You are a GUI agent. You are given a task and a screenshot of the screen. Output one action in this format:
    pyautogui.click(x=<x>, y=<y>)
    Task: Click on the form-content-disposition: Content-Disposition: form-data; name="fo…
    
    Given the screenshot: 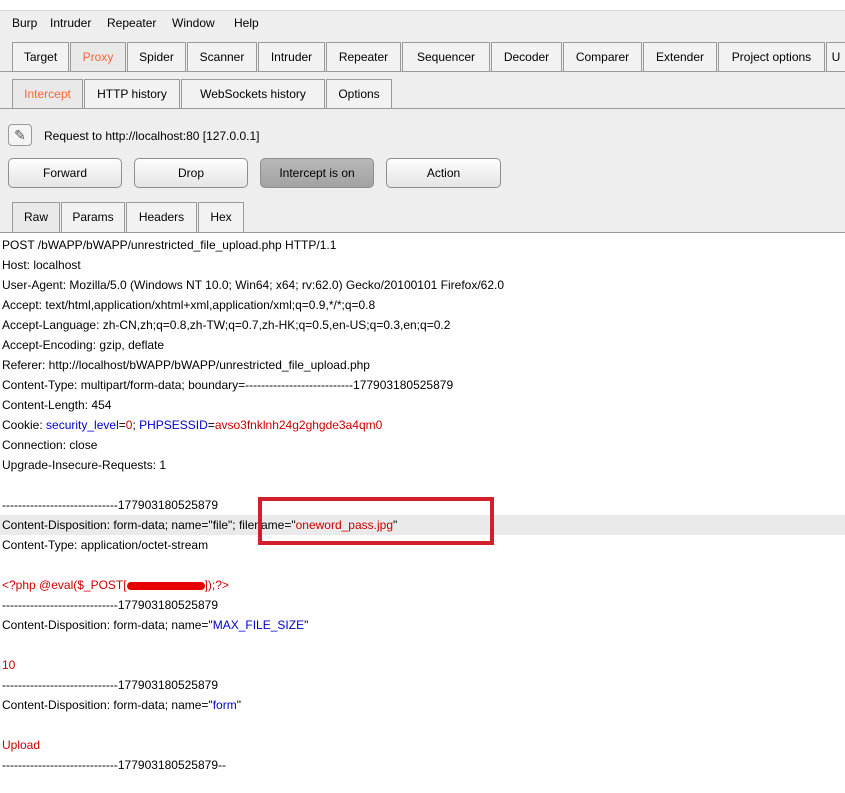 What is the action you would take?
    pyautogui.click(x=121, y=705)
    